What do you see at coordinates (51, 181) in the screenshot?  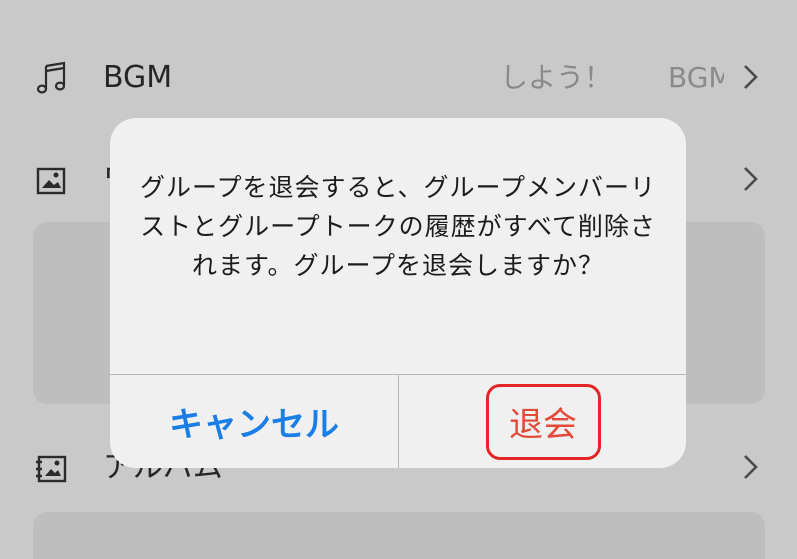 I see `image-icon` at bounding box center [51, 181].